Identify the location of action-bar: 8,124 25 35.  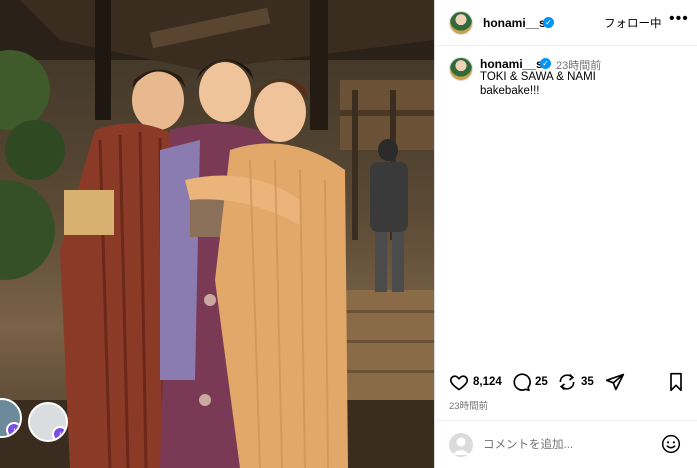
(566, 382).